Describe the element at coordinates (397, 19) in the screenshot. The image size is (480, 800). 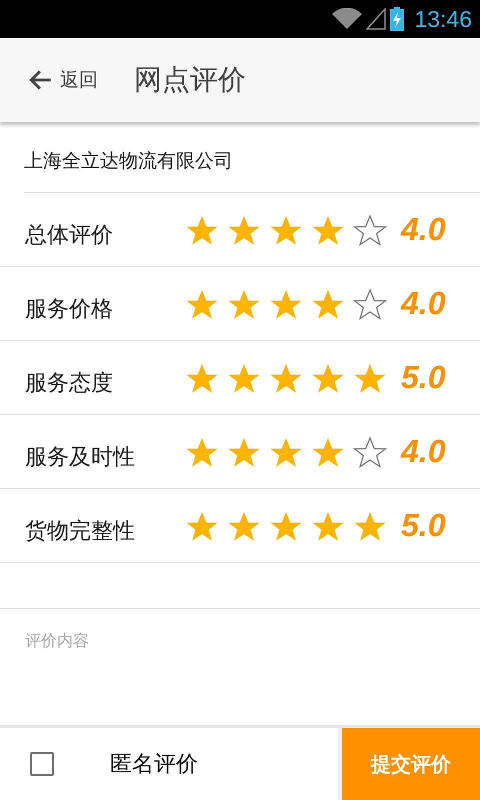
I see `battery-charging-icon` at that location.